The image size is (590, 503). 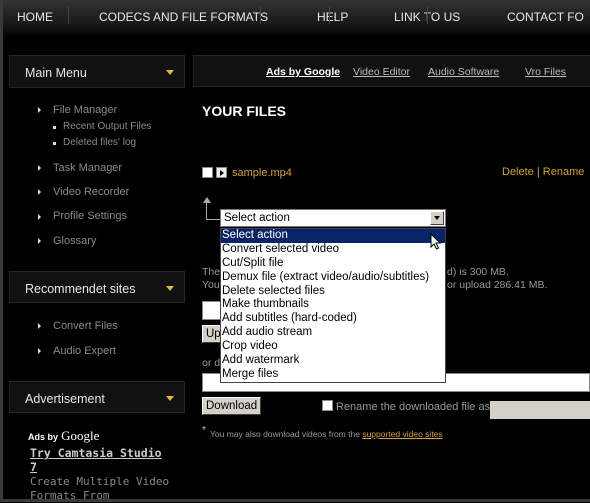 What do you see at coordinates (221, 172) in the screenshot?
I see `play-icon` at bounding box center [221, 172].